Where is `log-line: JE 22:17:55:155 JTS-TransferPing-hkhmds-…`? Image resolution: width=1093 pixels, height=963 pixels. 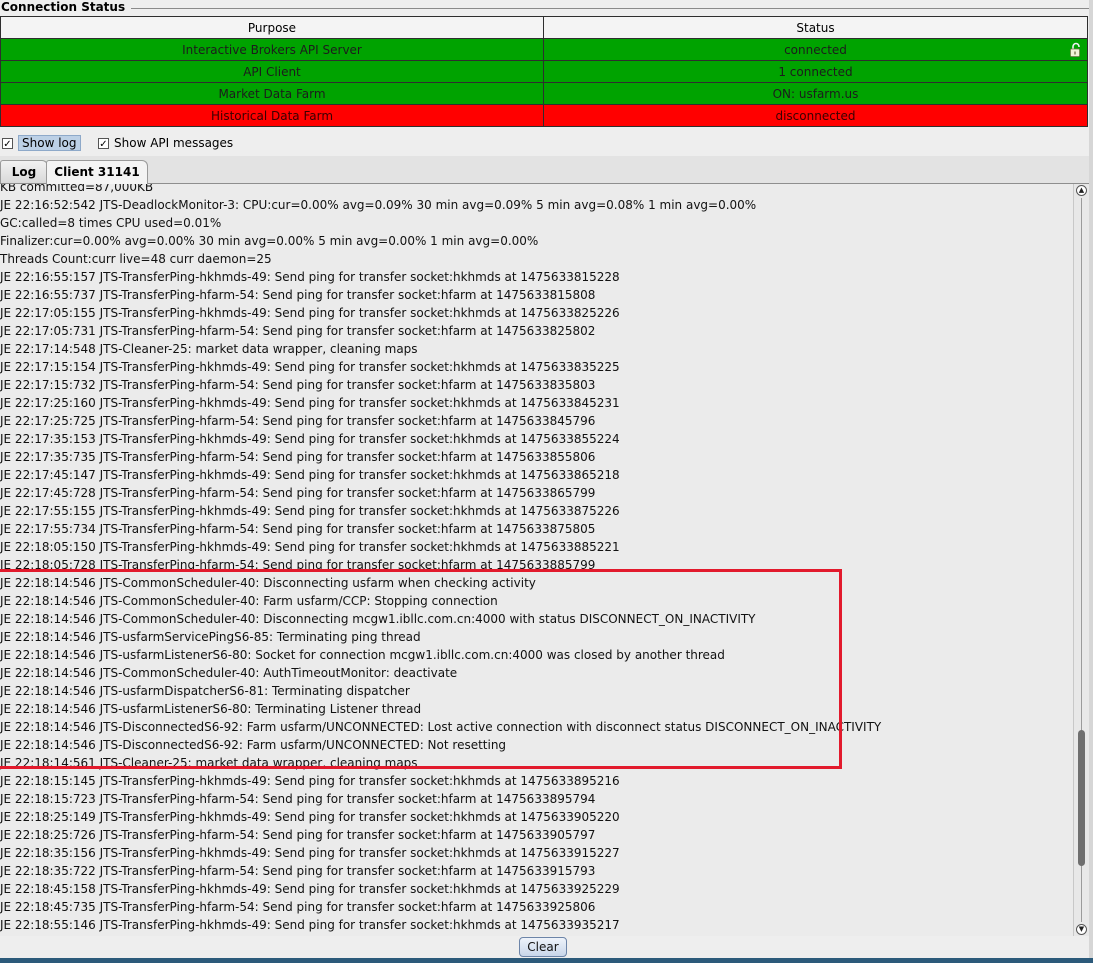
log-line: JE 22:17:55:155 JTS-TransferPing-hkhmds-… is located at coordinates (310, 511).